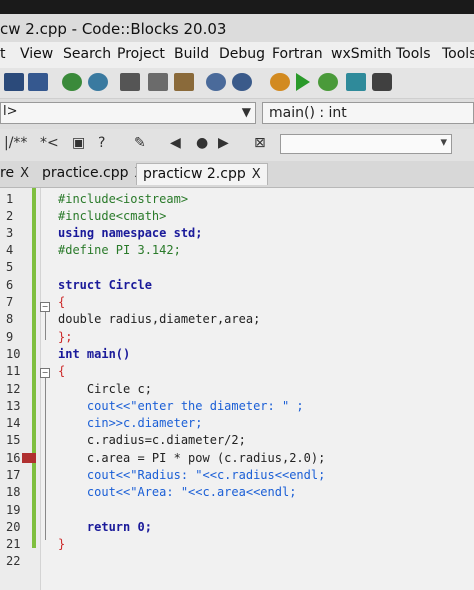 Image resolution: width=474 pixels, height=590 pixels. I want to click on tab-label: re, so click(7, 173).